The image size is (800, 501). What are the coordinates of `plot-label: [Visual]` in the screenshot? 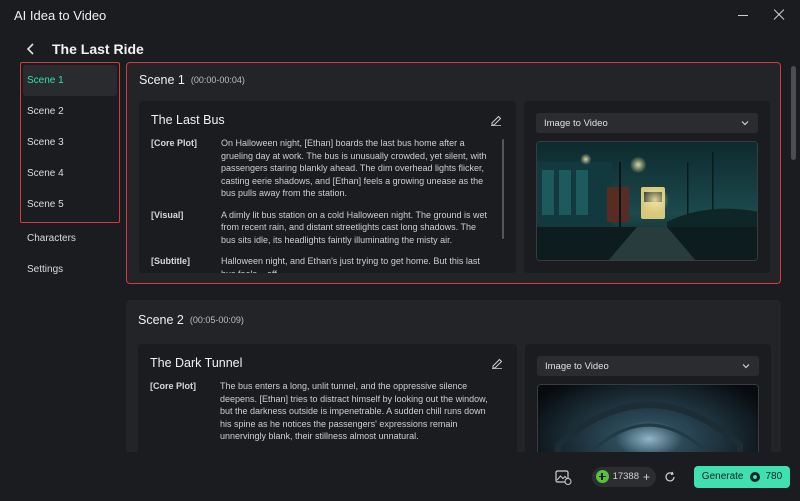 It's located at (167, 214).